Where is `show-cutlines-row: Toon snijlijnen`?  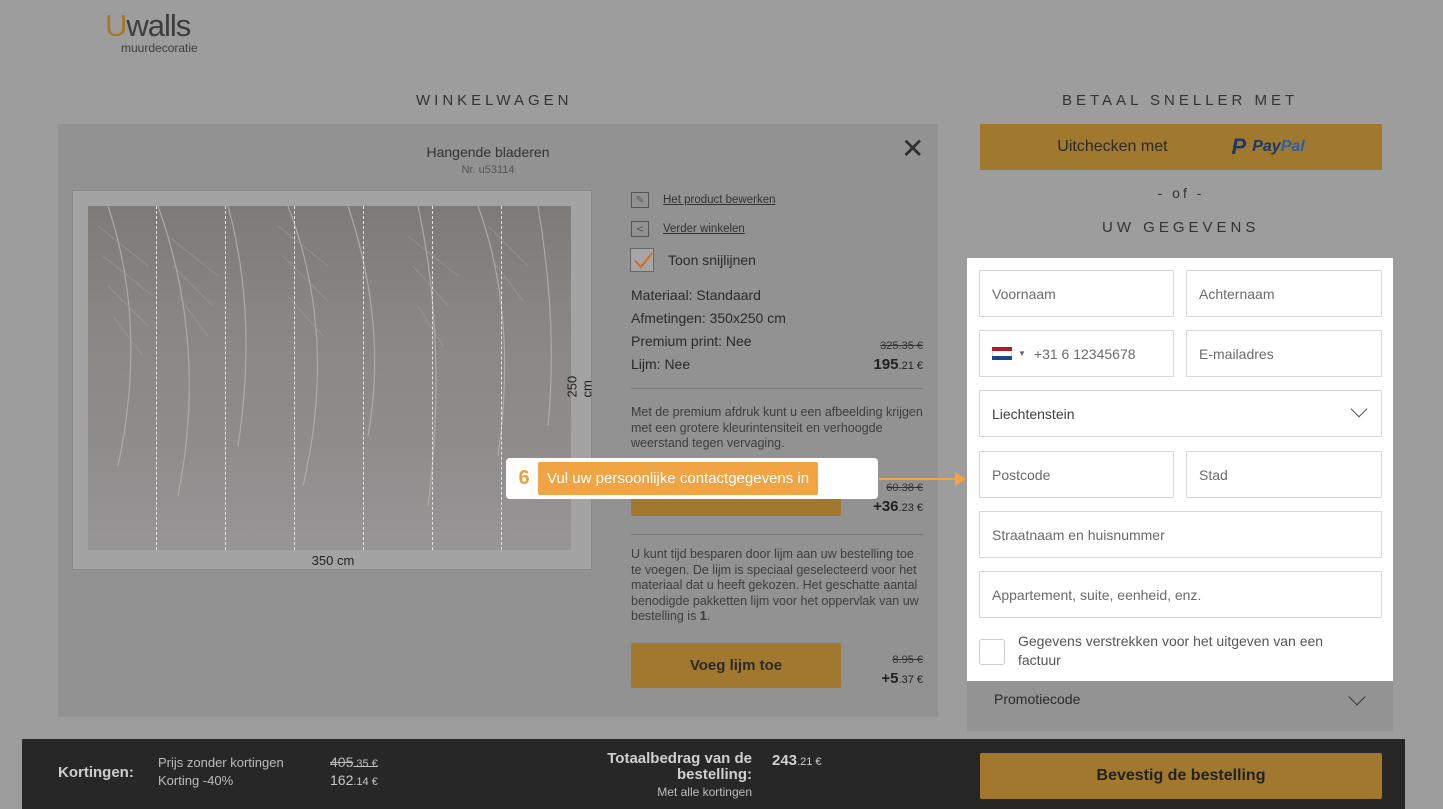
show-cutlines-row: Toon snijlijnen is located at coordinates (693, 260).